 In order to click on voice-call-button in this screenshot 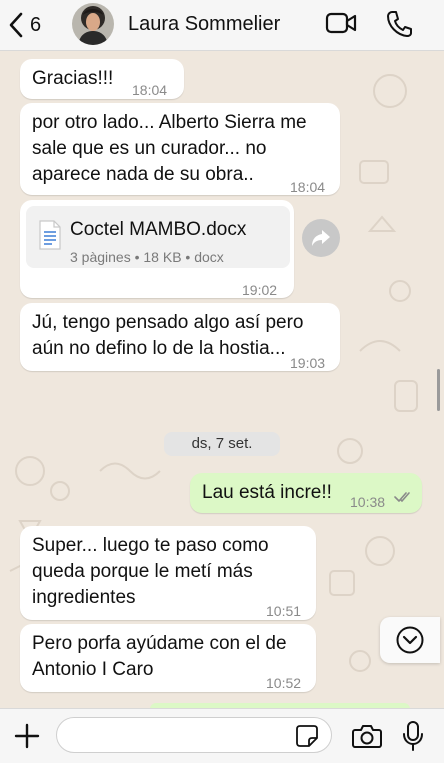, I will do `click(399, 26)`.